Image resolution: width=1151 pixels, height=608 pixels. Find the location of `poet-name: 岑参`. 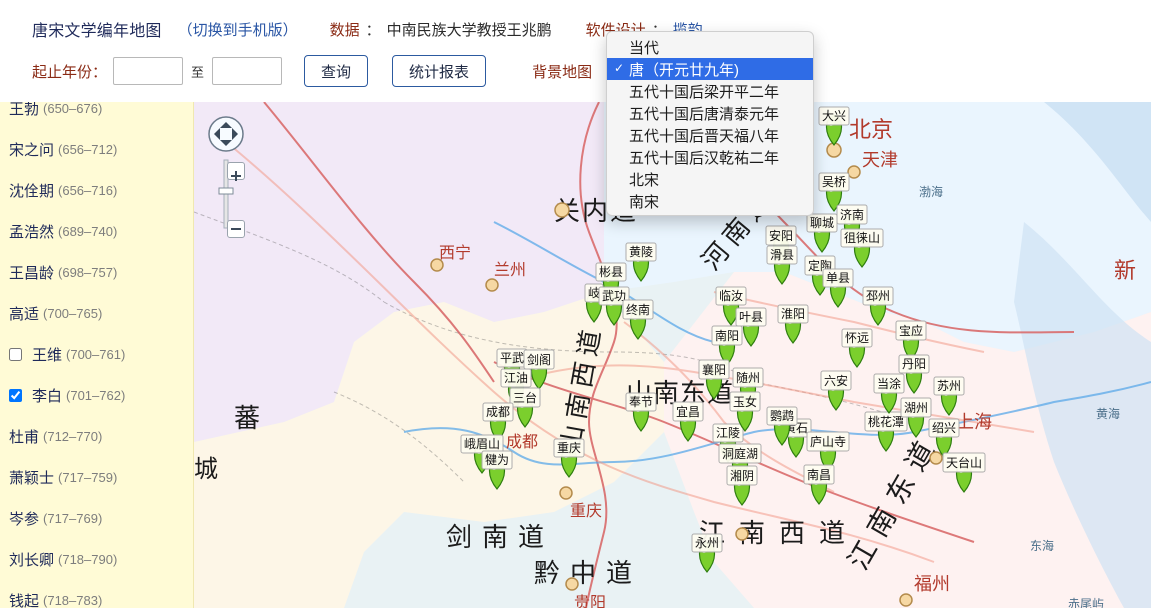

poet-name: 岑参 is located at coordinates (24, 518).